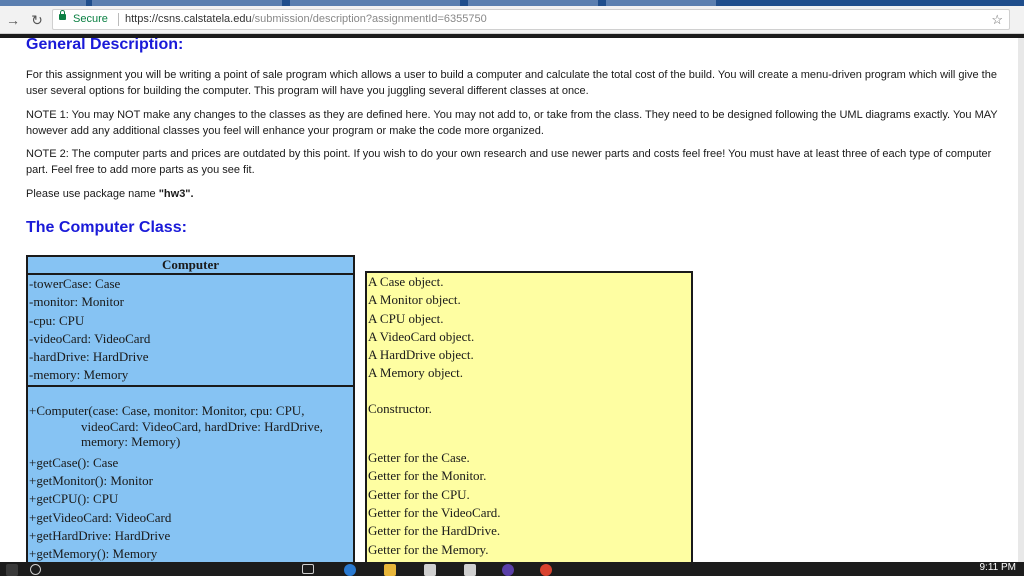  Describe the element at coordinates (188, 19) in the screenshot. I see `url-host: https://csns.calstatela.edu` at that location.